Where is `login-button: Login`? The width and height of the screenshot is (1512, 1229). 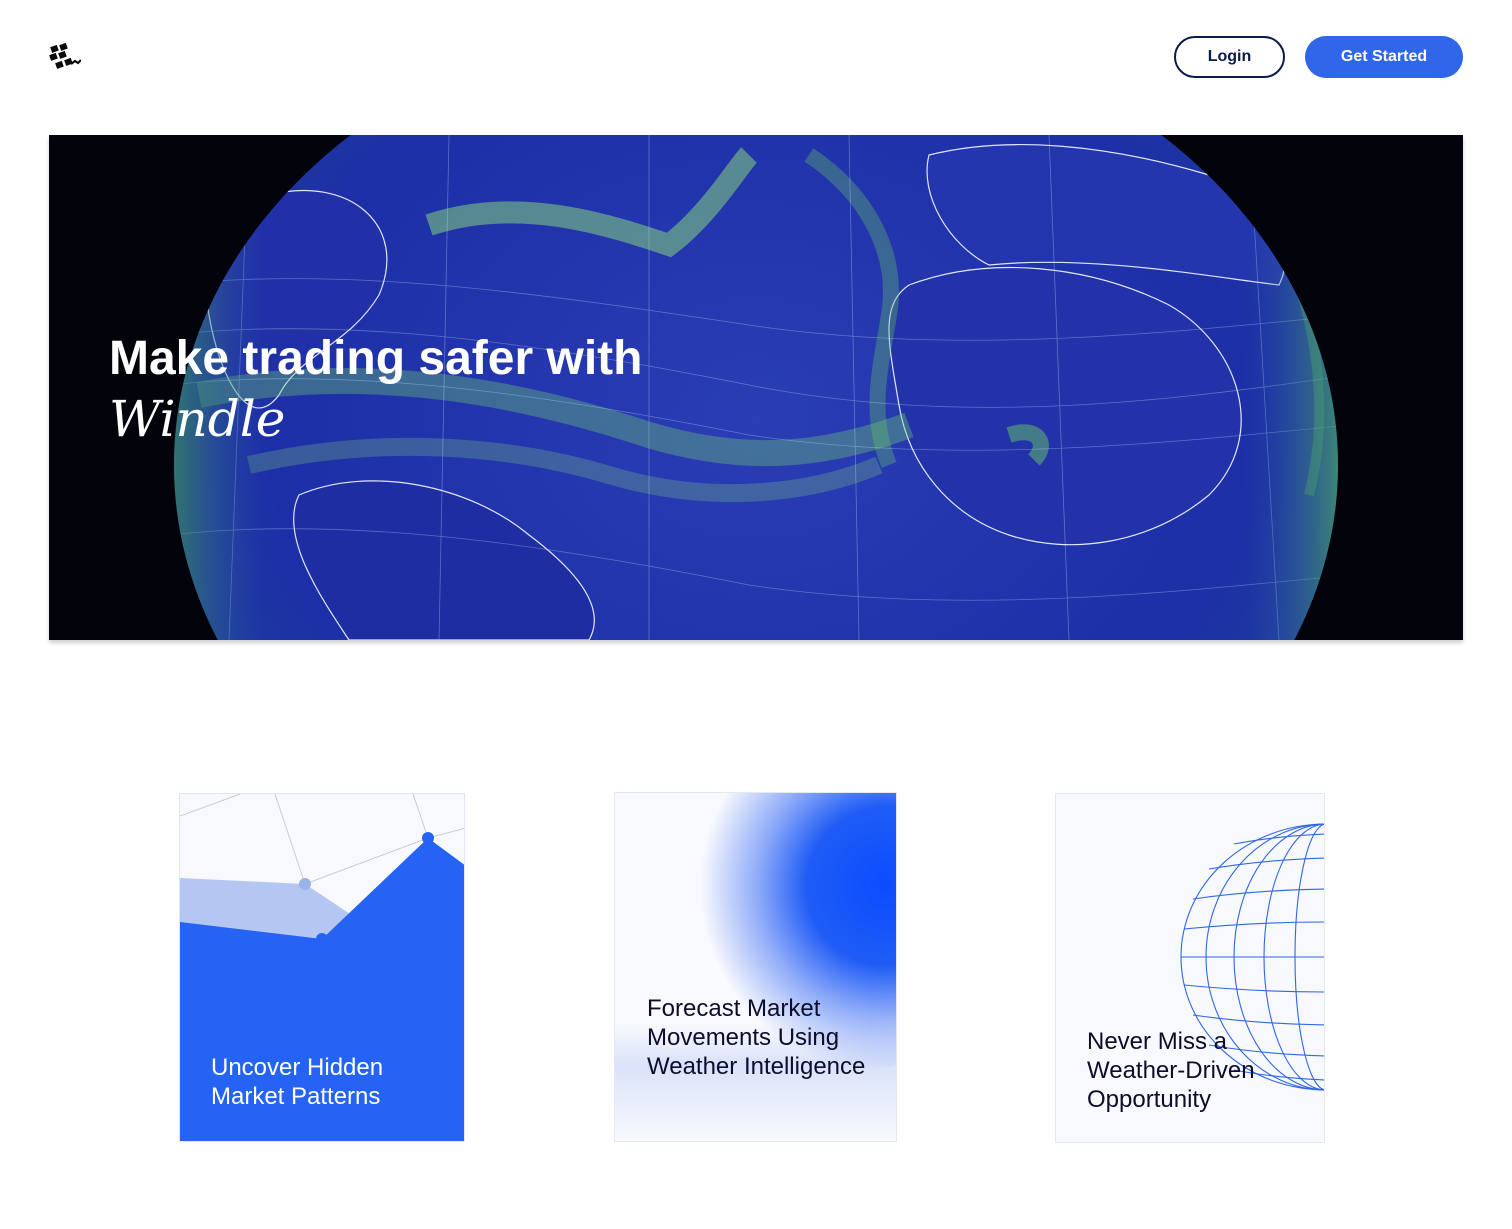 login-button: Login is located at coordinates (1229, 57).